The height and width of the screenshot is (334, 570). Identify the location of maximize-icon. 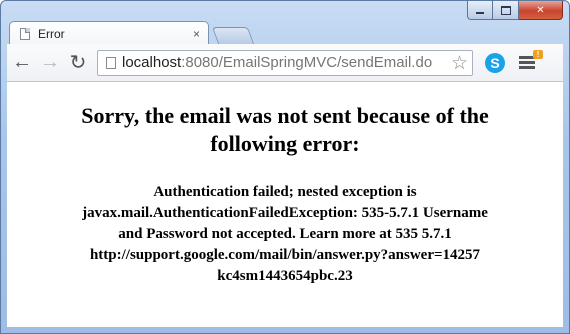
(505, 10).